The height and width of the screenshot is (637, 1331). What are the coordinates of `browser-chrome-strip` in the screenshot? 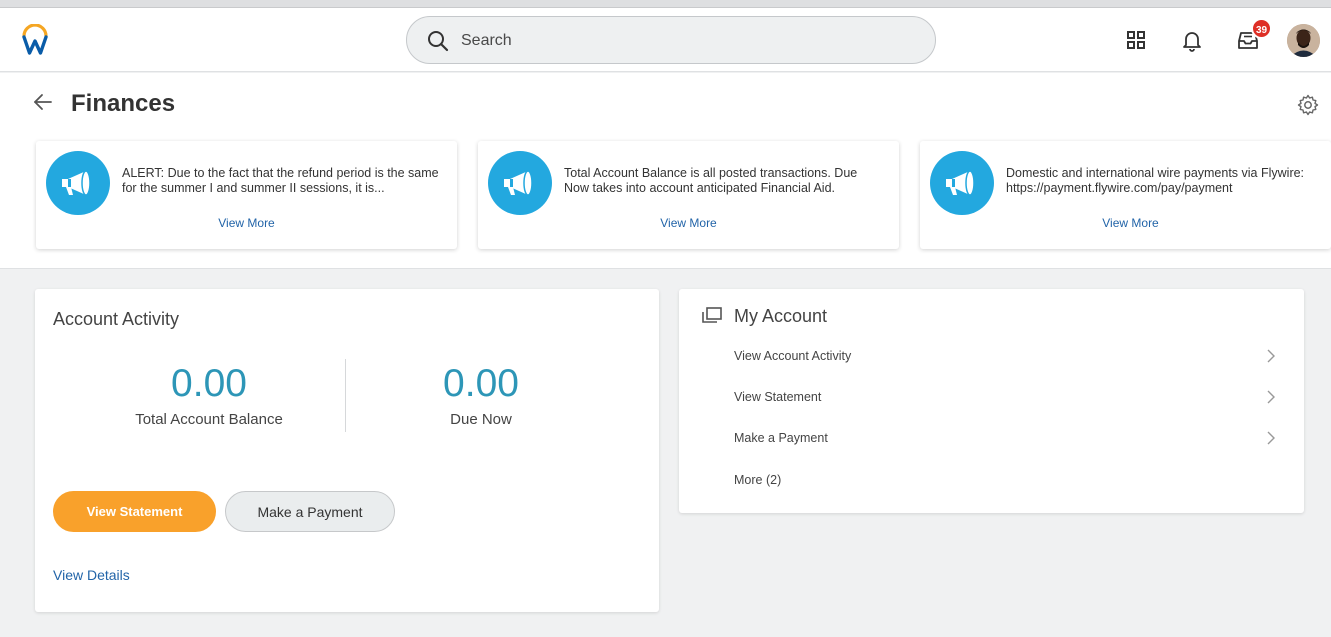 It's located at (665, 4).